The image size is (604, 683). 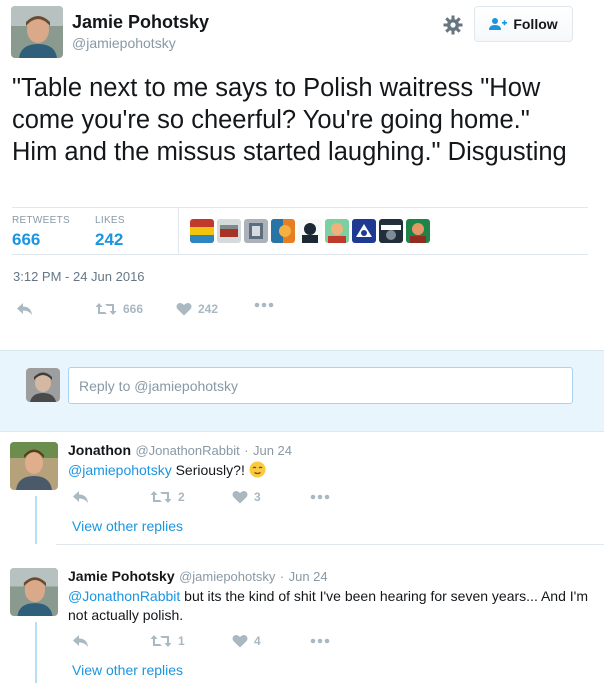 What do you see at coordinates (328, 470) in the screenshot?
I see `reply-text: @jamiepohotsky Seriously?!` at bounding box center [328, 470].